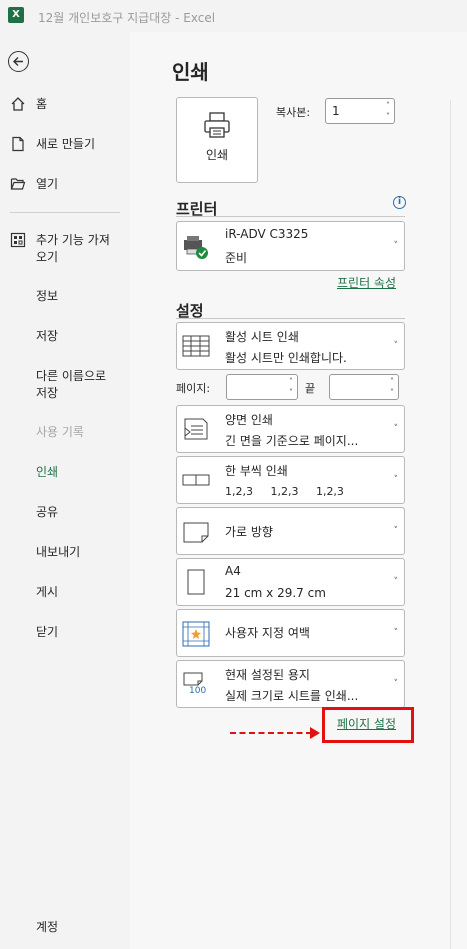 Image resolution: width=467 pixels, height=949 pixels. What do you see at coordinates (47, 296) in the screenshot?
I see `sidebar-item-label: 정보` at bounding box center [47, 296].